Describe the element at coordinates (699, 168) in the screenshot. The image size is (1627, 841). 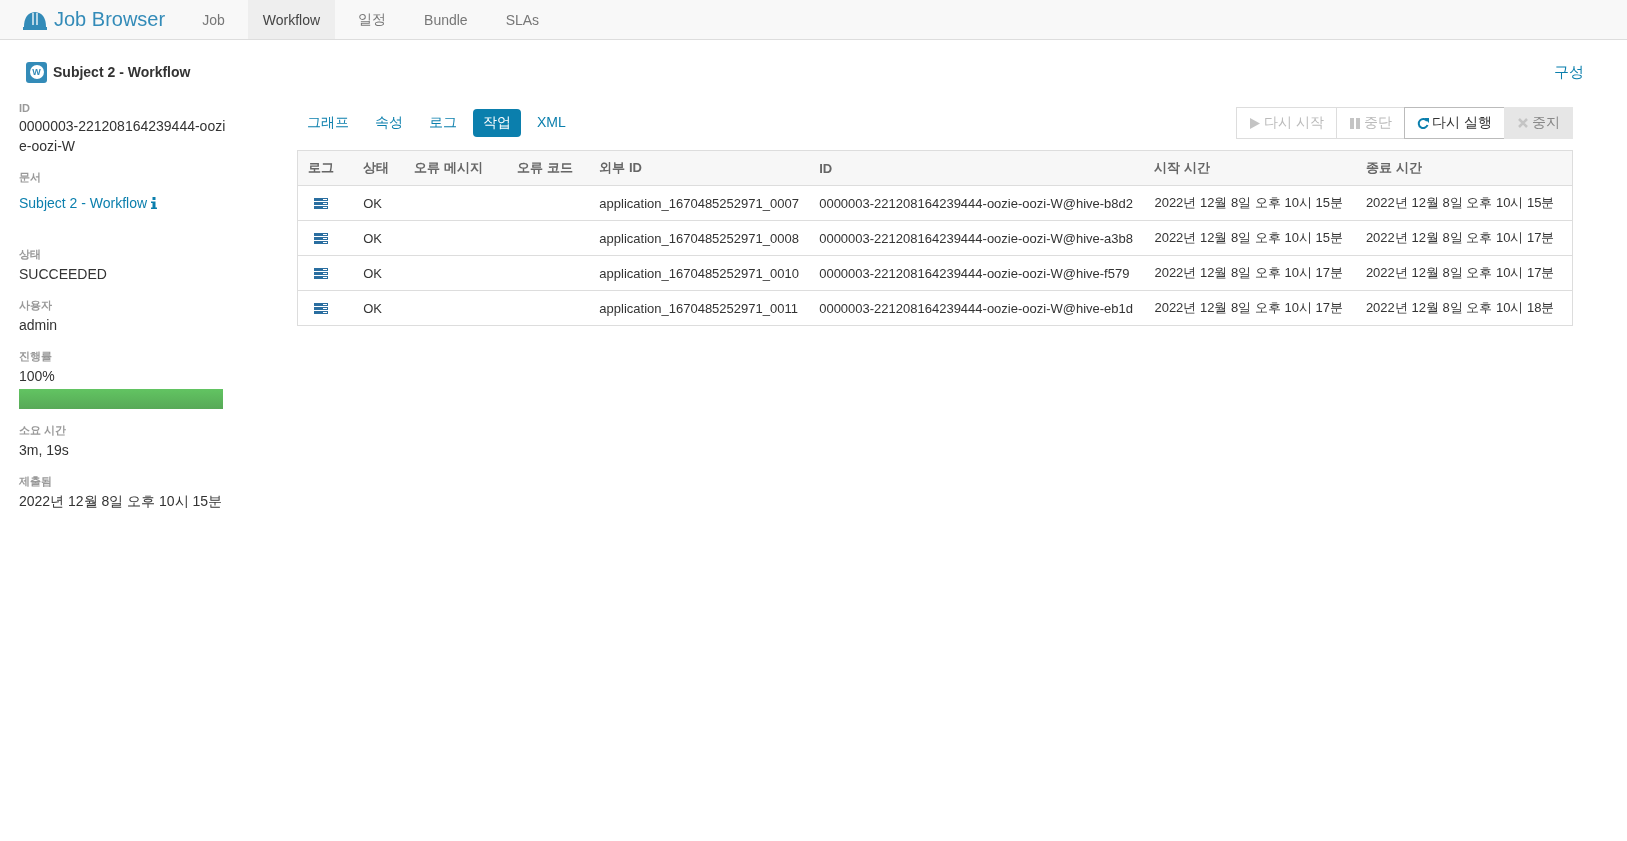
I see `column-header: 외부 ID` at that location.